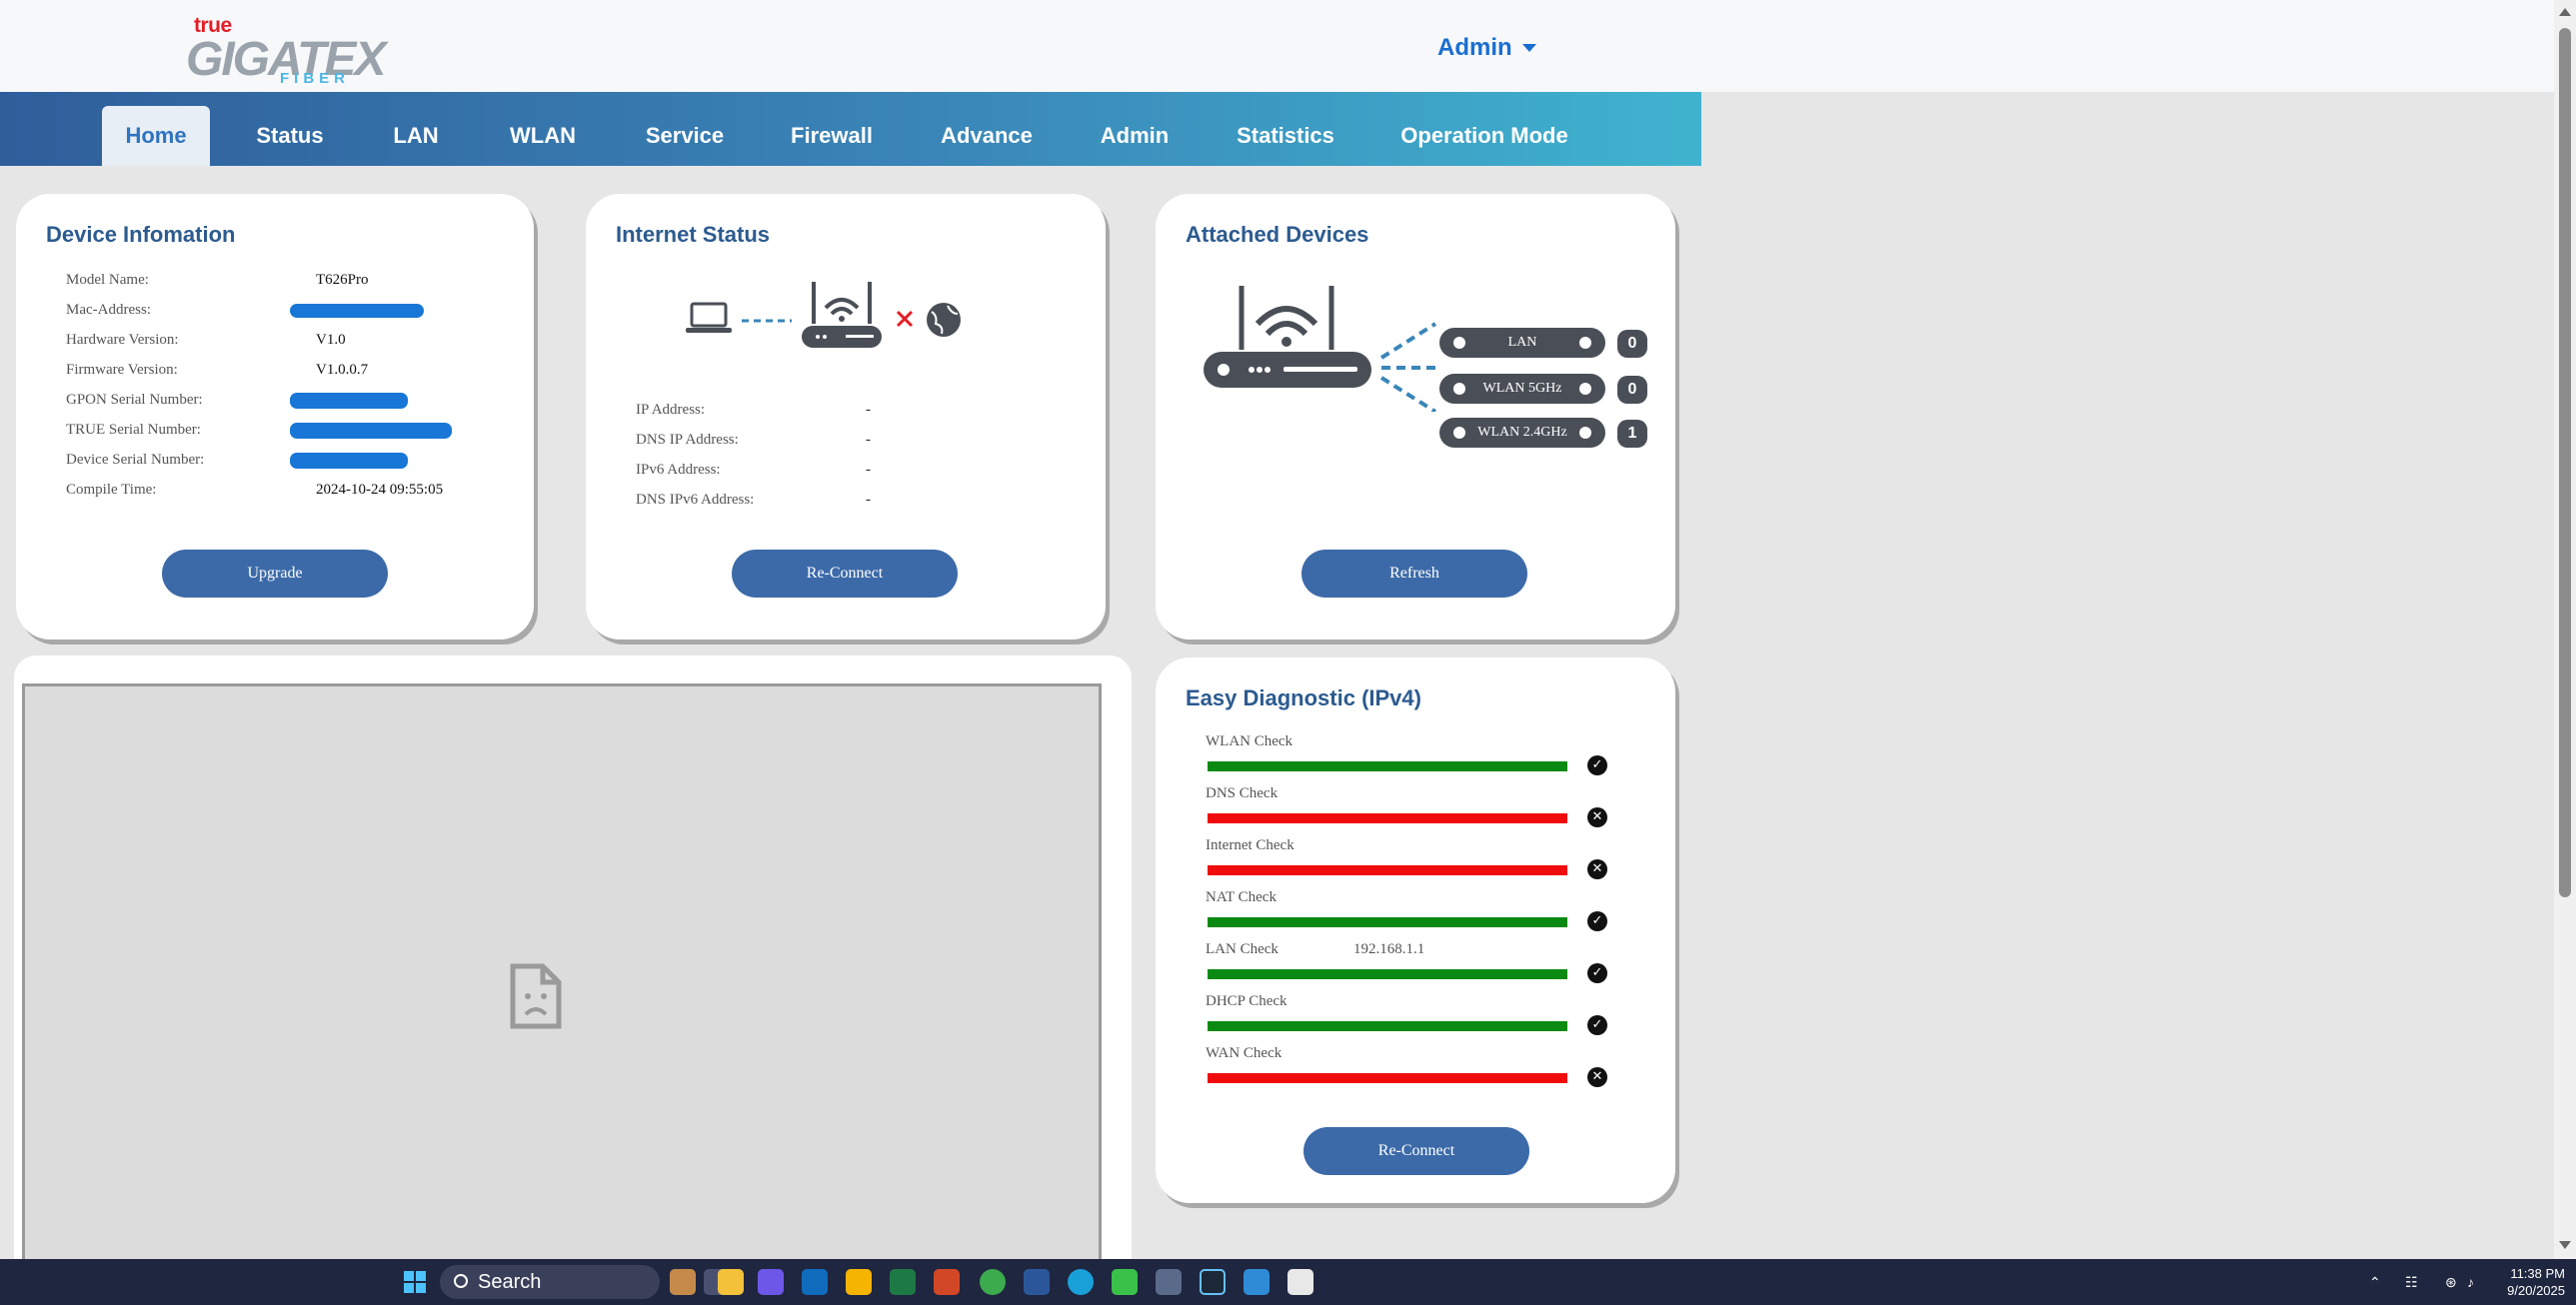  I want to click on nav-statistics: Statistics, so click(1285, 136).